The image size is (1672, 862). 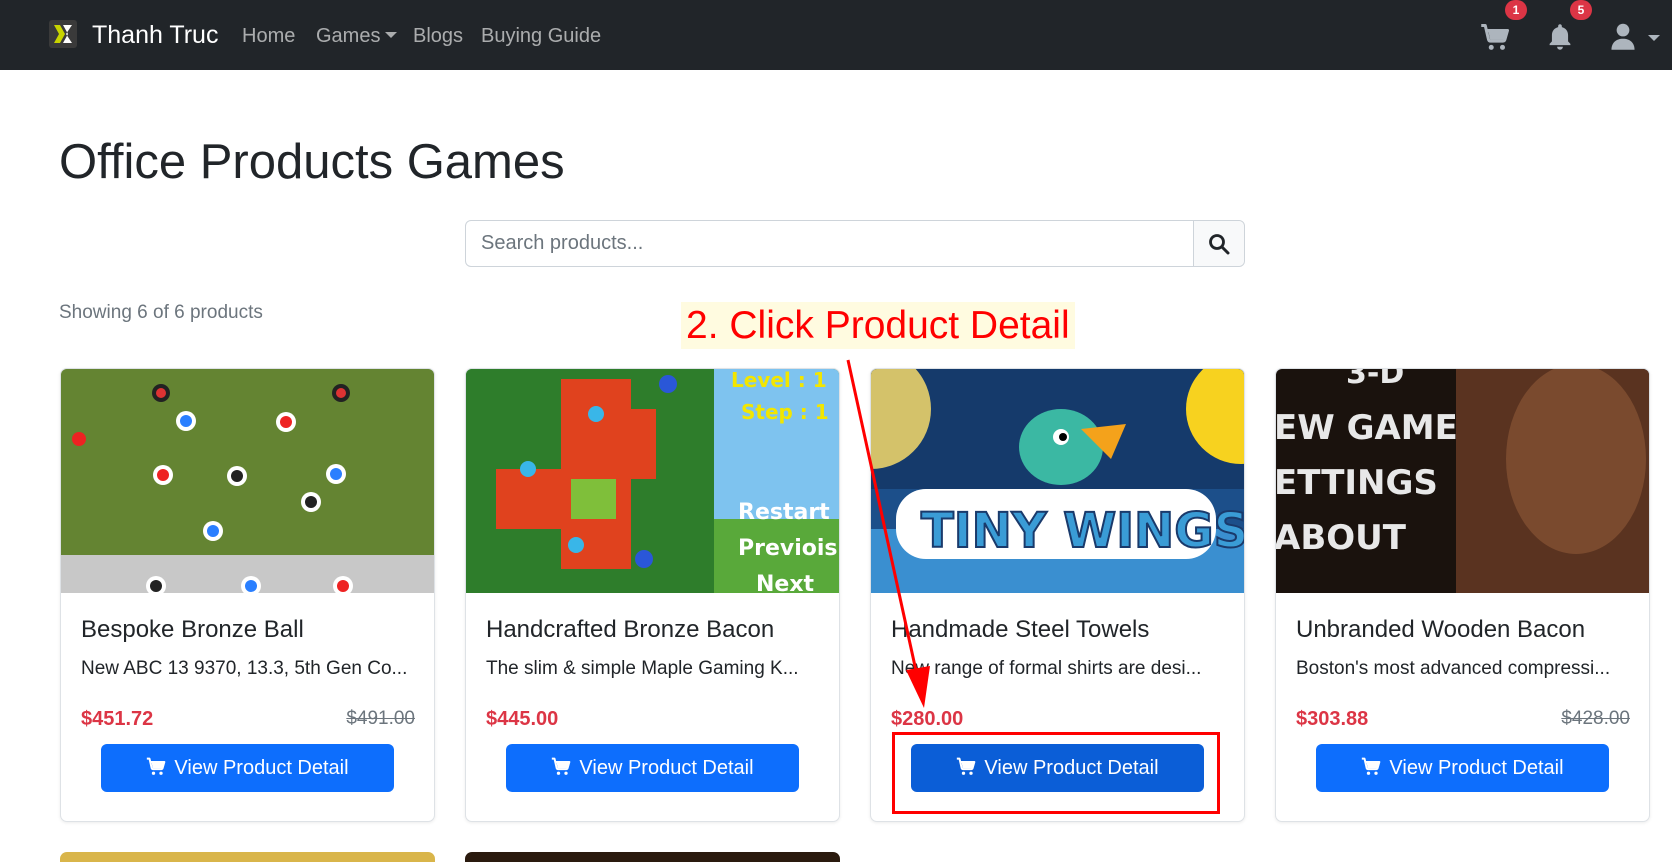 I want to click on product-image, so click(x=247, y=481).